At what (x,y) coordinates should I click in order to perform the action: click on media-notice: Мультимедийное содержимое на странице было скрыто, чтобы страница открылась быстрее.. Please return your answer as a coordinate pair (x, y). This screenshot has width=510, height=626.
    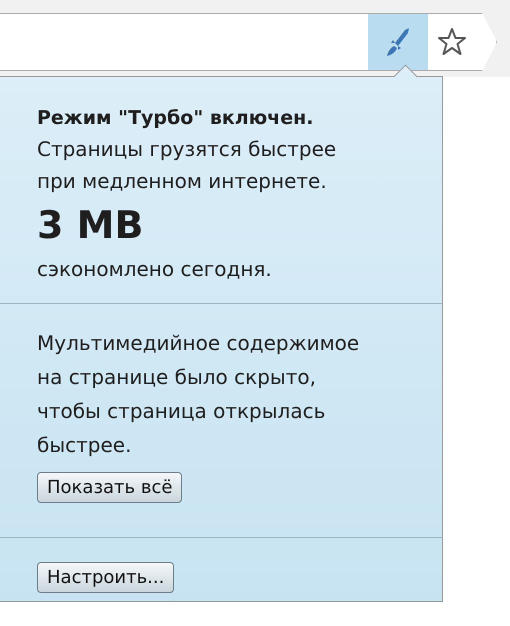
    Looking at the image, I should click on (198, 394).